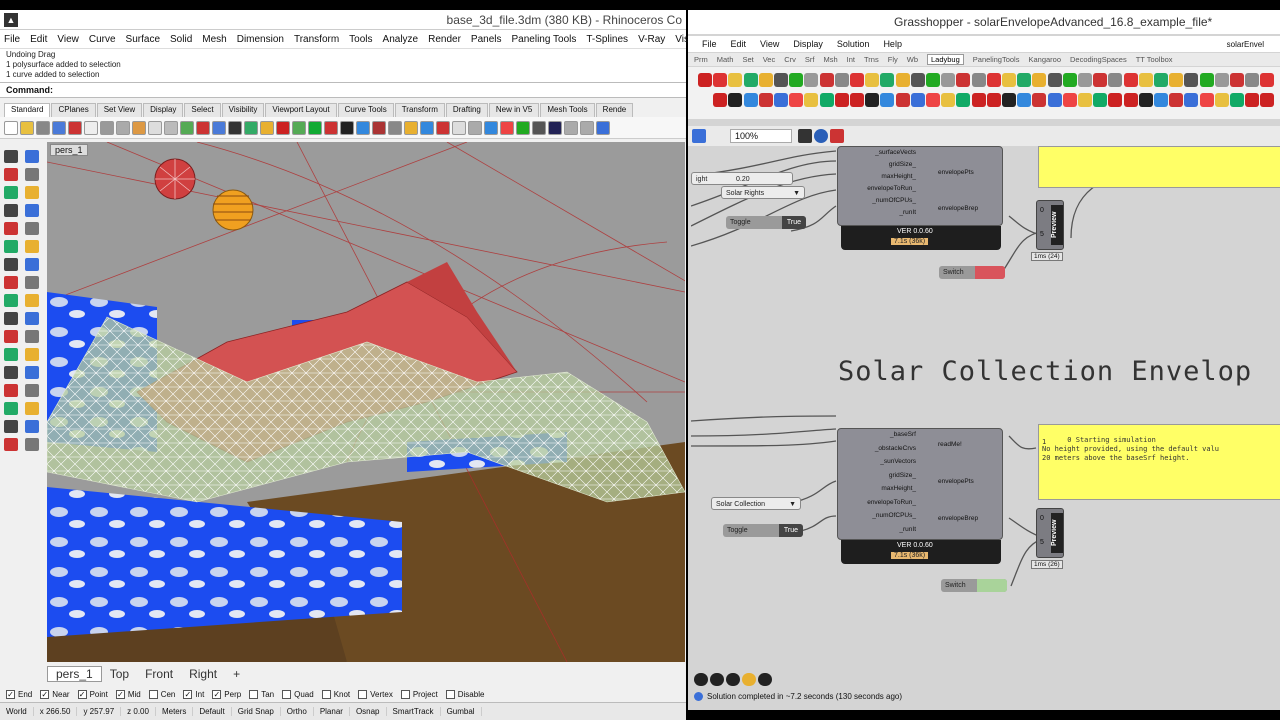 This screenshot has width=1280, height=720. I want to click on toolbar-tab-rende: Rende, so click(614, 110).